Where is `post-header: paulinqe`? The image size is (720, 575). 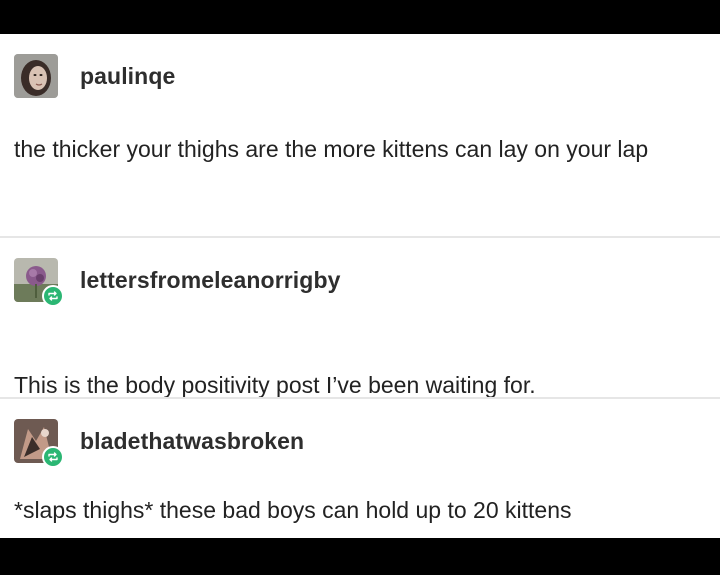
post-header: paulinqe is located at coordinates (94, 76).